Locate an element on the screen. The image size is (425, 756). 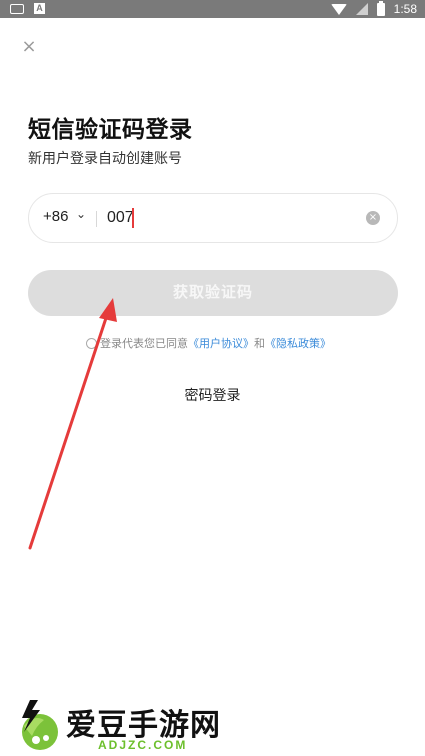
agreement-row: 登录代表您已同意 《用户协议》 和 《隐私政策》 is located at coordinates (208, 343).